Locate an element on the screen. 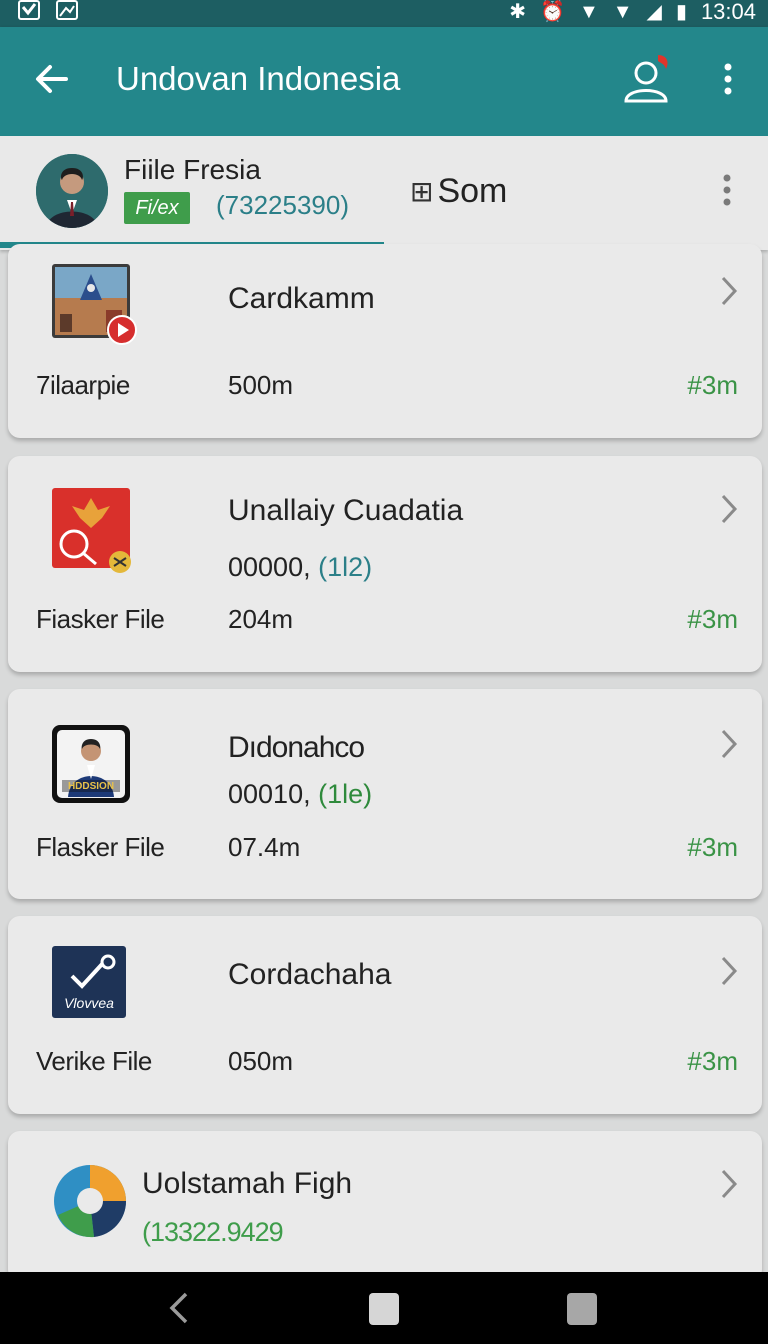  check-box-icon is located at coordinates (29, 10).